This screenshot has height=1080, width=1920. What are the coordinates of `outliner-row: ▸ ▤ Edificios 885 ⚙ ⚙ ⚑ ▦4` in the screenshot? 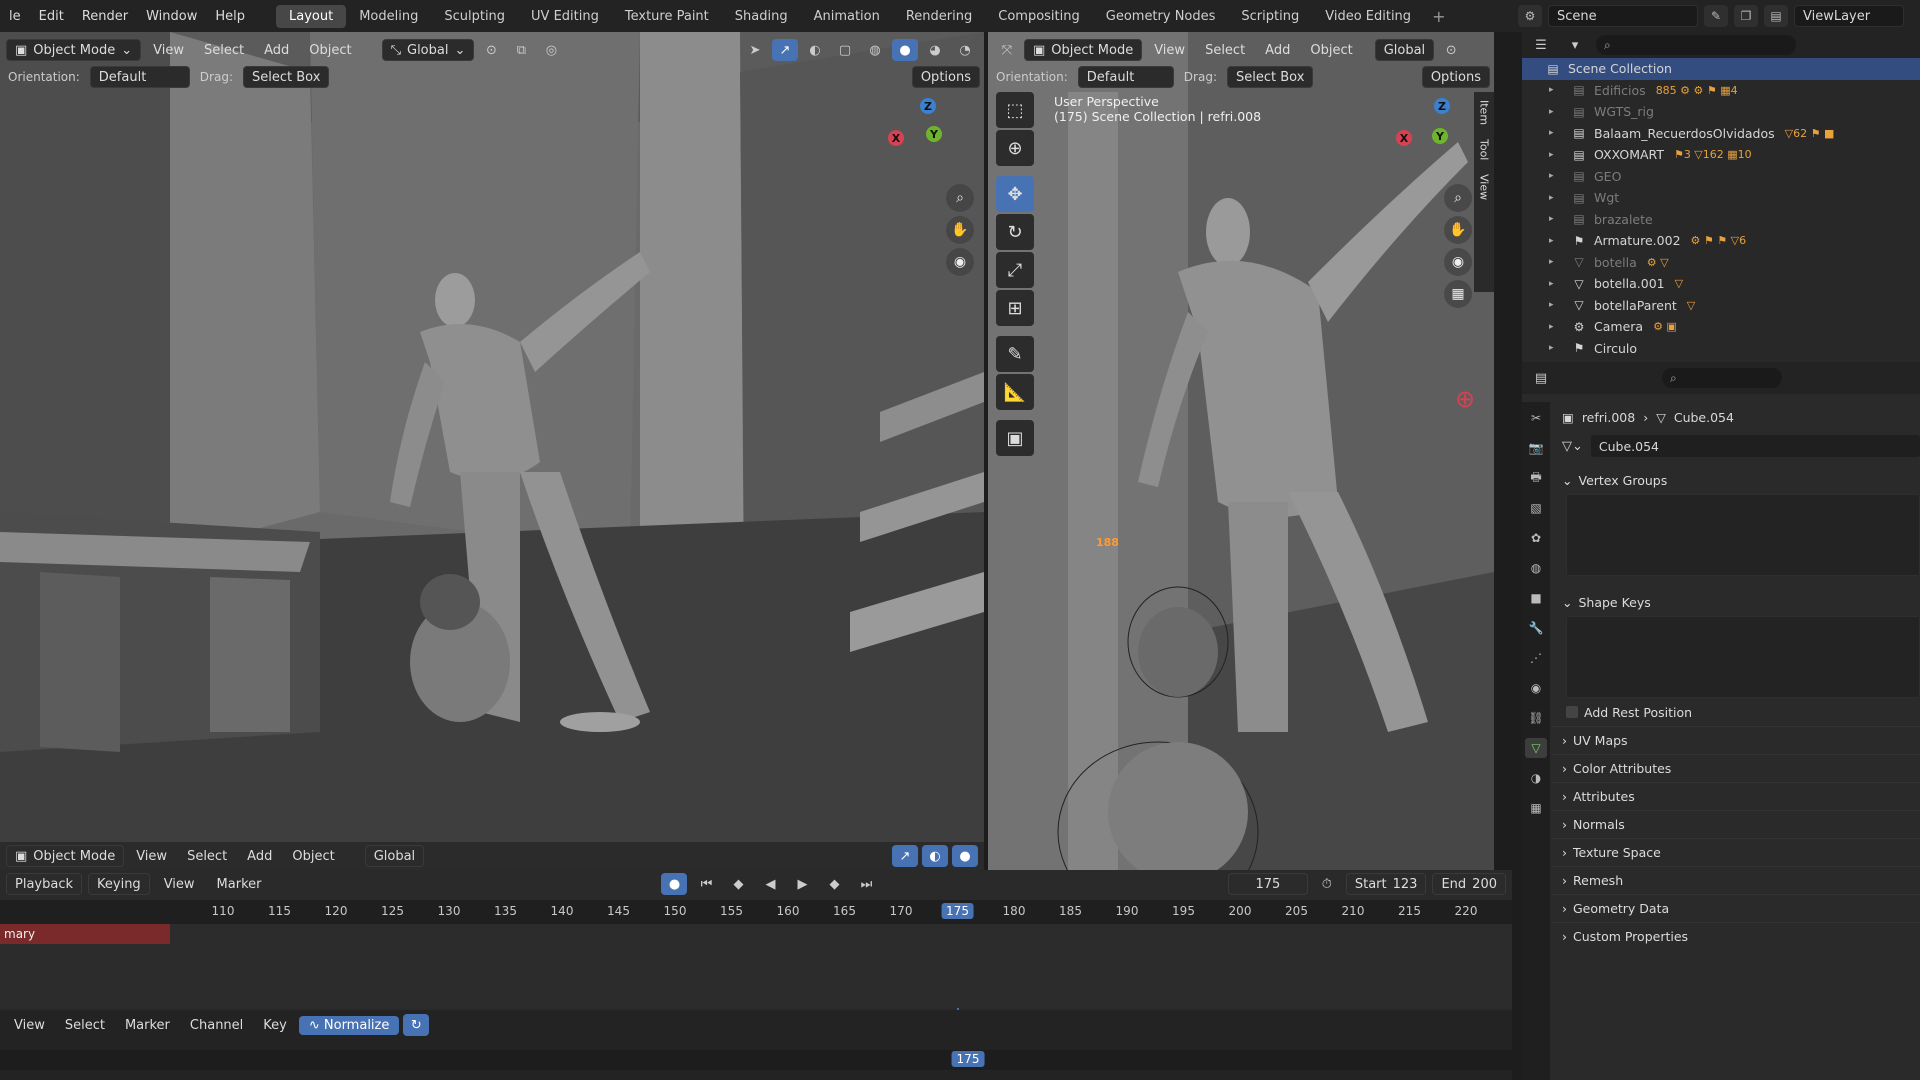 It's located at (1721, 91).